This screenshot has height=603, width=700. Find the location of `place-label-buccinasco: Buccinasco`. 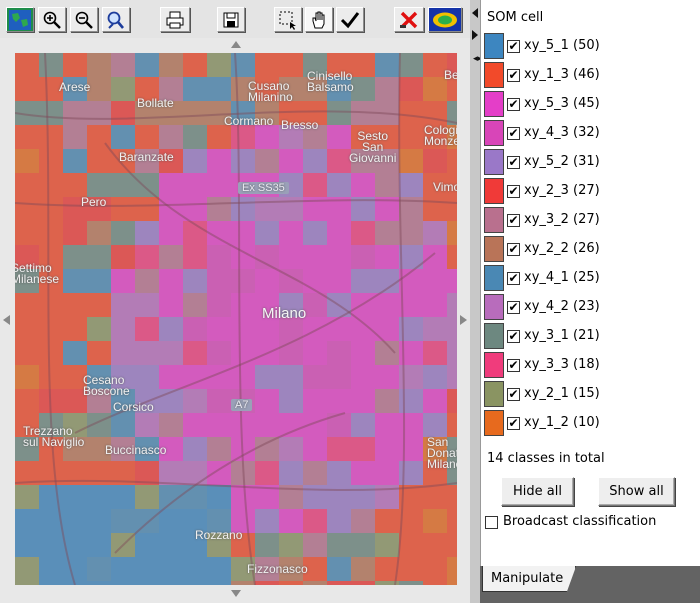

place-label-buccinasco: Buccinasco is located at coordinates (136, 450).